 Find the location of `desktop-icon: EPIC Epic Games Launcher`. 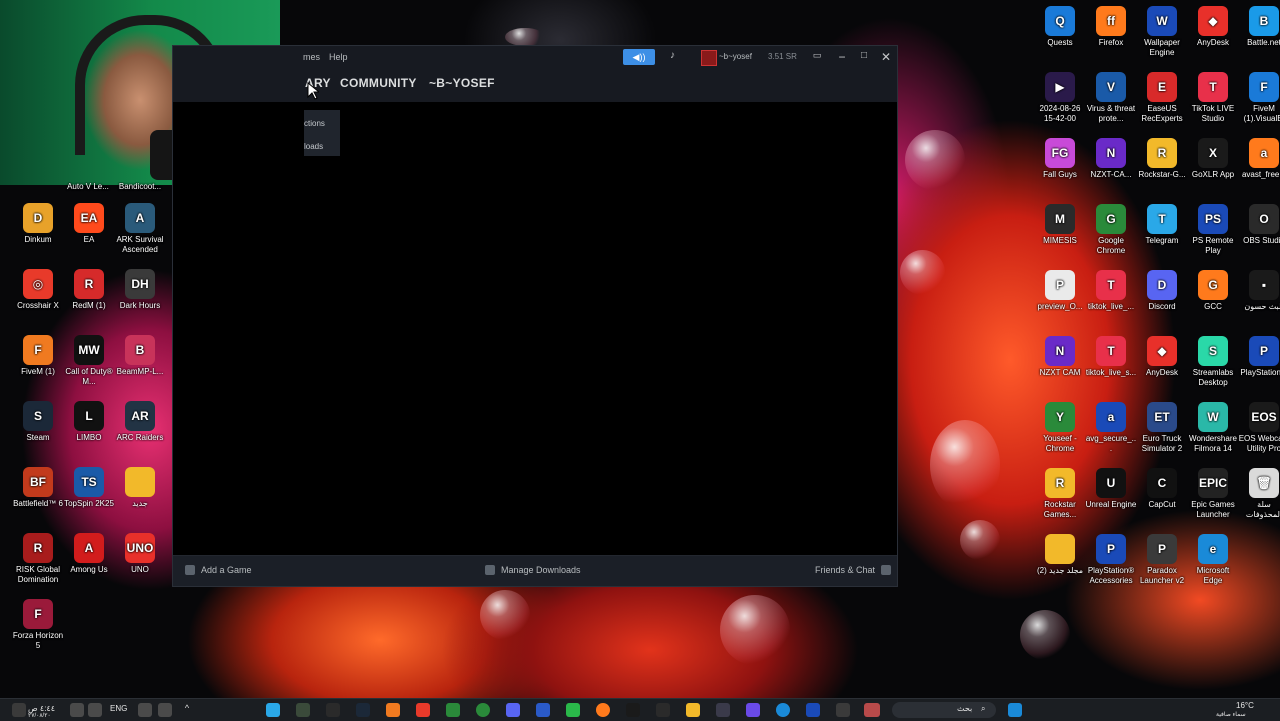

desktop-icon: EPIC Epic Games Launcher is located at coordinates (1213, 494).